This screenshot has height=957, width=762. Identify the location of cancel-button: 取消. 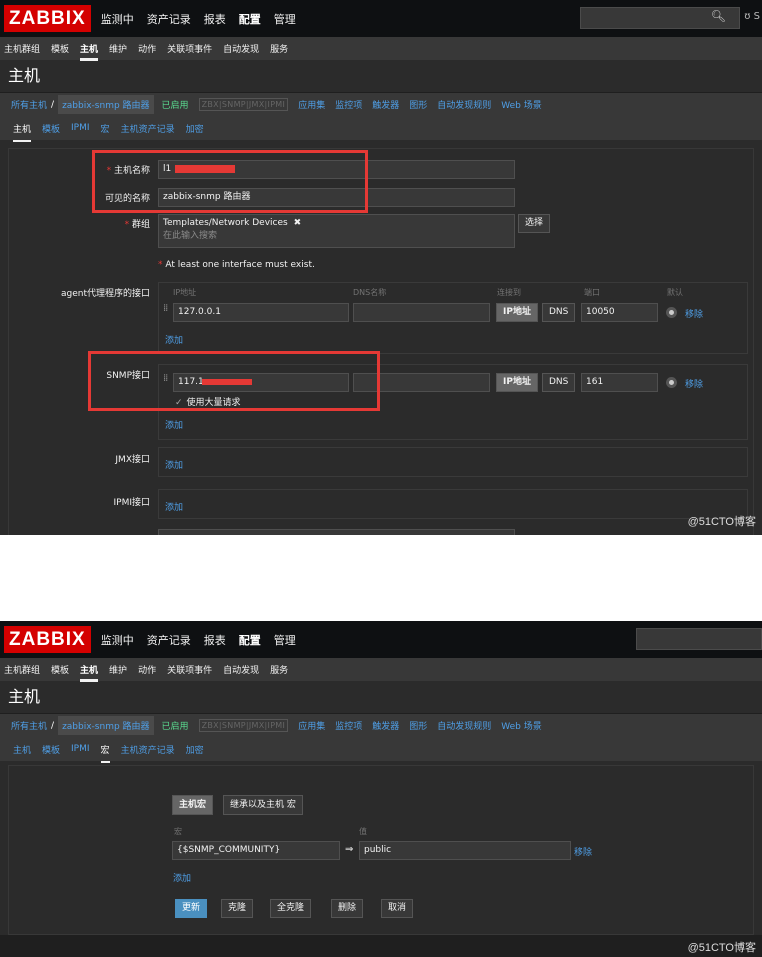
(397, 908).